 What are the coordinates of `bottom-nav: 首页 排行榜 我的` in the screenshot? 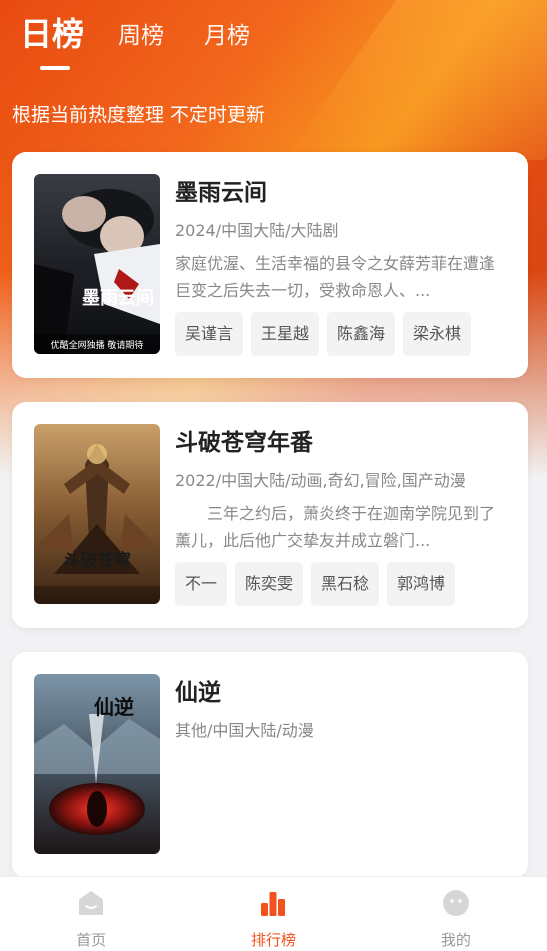 It's located at (273, 913).